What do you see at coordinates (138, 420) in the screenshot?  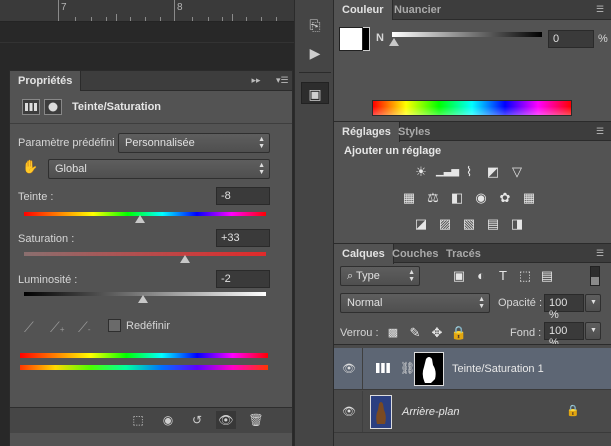 I see `clip-to-layer-icon: ⬚` at bounding box center [138, 420].